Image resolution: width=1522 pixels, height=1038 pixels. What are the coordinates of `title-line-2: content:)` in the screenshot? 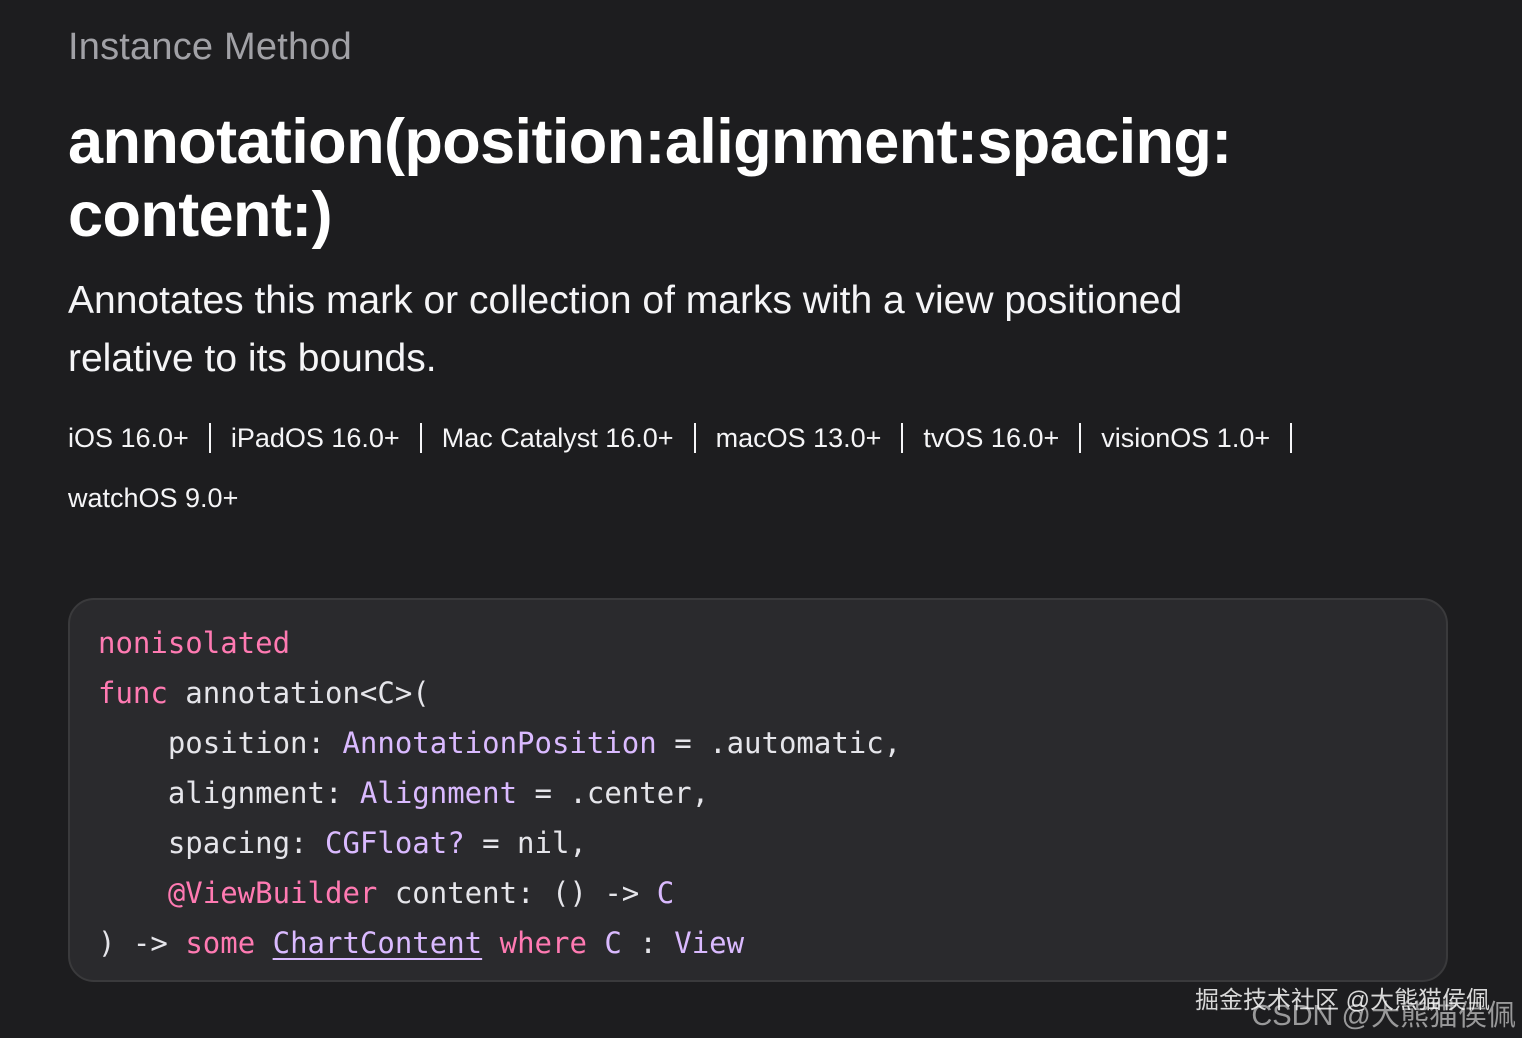 It's located at (200, 215).